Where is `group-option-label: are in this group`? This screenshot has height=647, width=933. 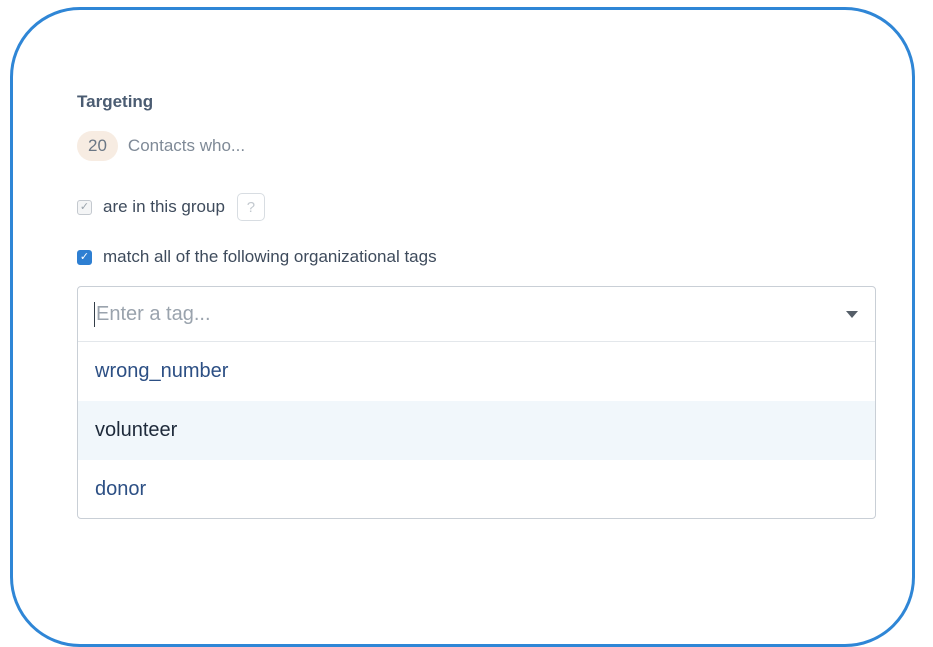 group-option-label: are in this group is located at coordinates (164, 206).